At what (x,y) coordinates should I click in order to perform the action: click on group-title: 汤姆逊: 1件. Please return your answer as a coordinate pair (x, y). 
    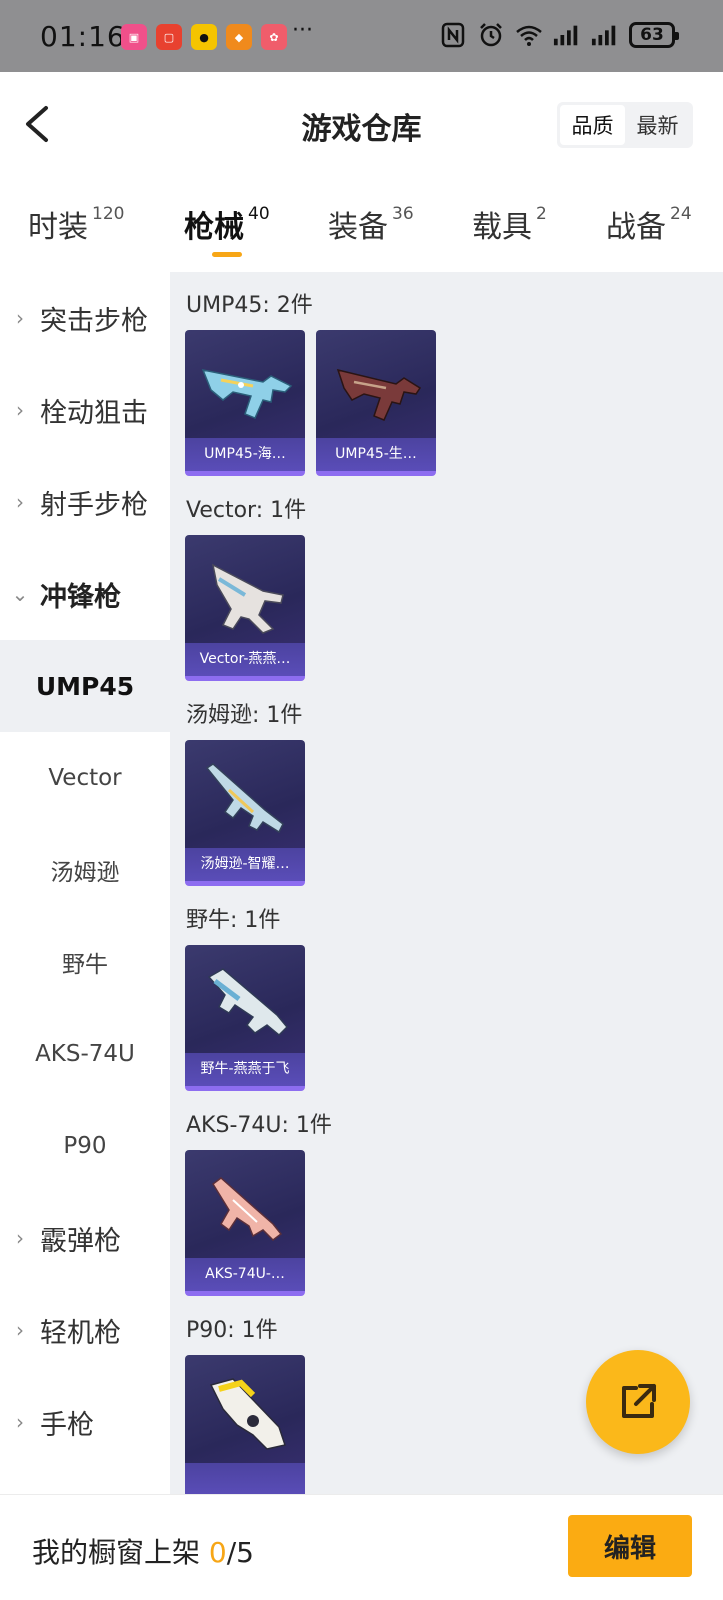
    Looking at the image, I should click on (244, 715).